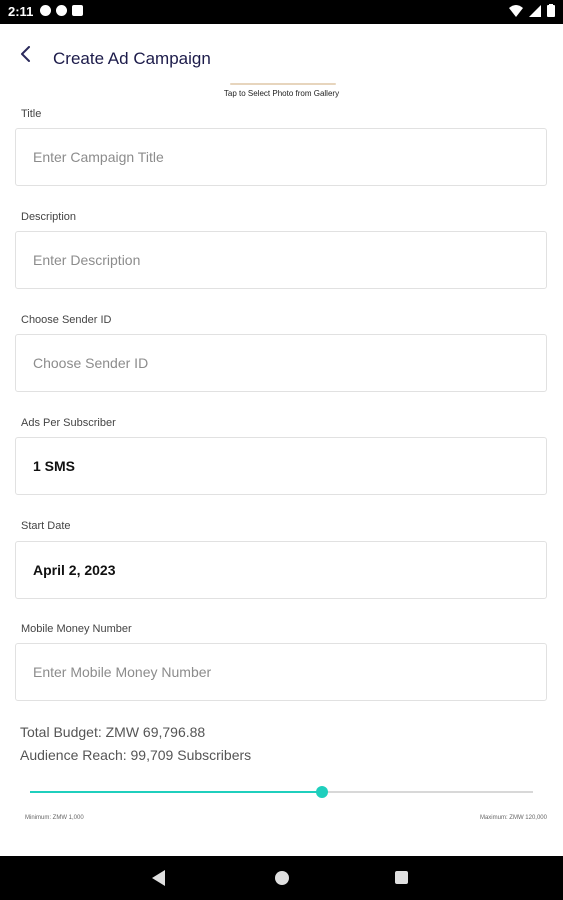  I want to click on gallery-hint: Tap to Select Photo from Gallery, so click(281, 93).